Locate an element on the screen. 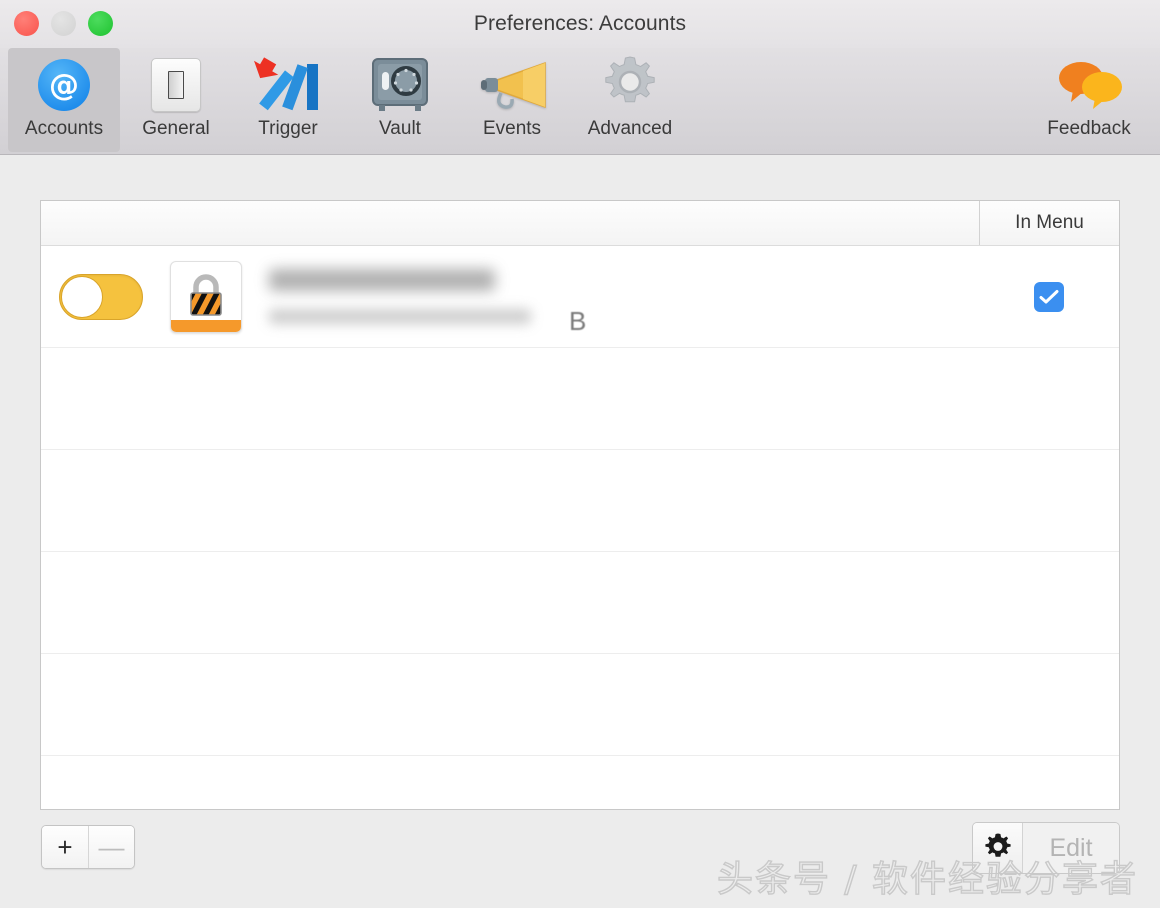  watermark-text: 头条号 / 软件经验分享者 is located at coordinates (927, 879).